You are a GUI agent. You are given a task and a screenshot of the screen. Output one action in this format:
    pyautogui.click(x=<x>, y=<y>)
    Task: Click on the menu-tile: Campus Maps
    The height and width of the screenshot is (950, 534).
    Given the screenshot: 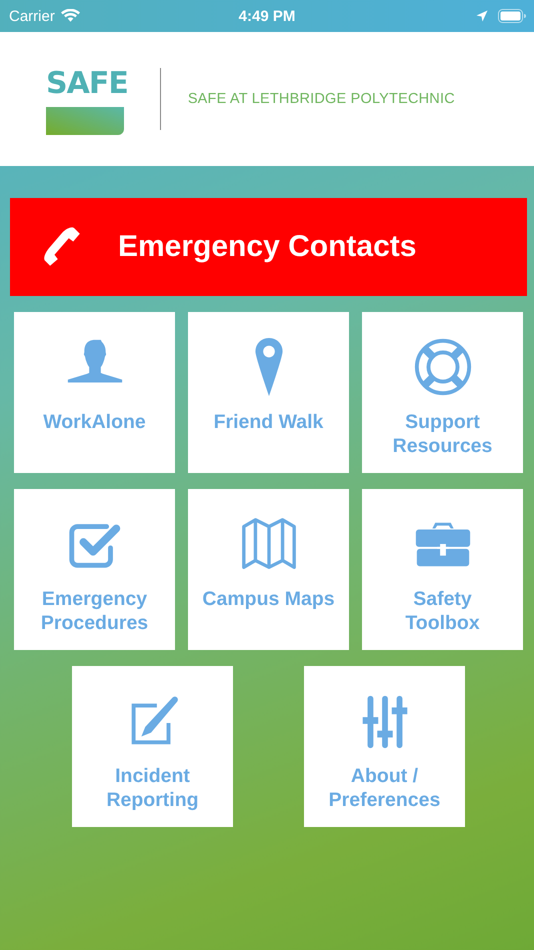 What is the action you would take?
    pyautogui.click(x=268, y=569)
    